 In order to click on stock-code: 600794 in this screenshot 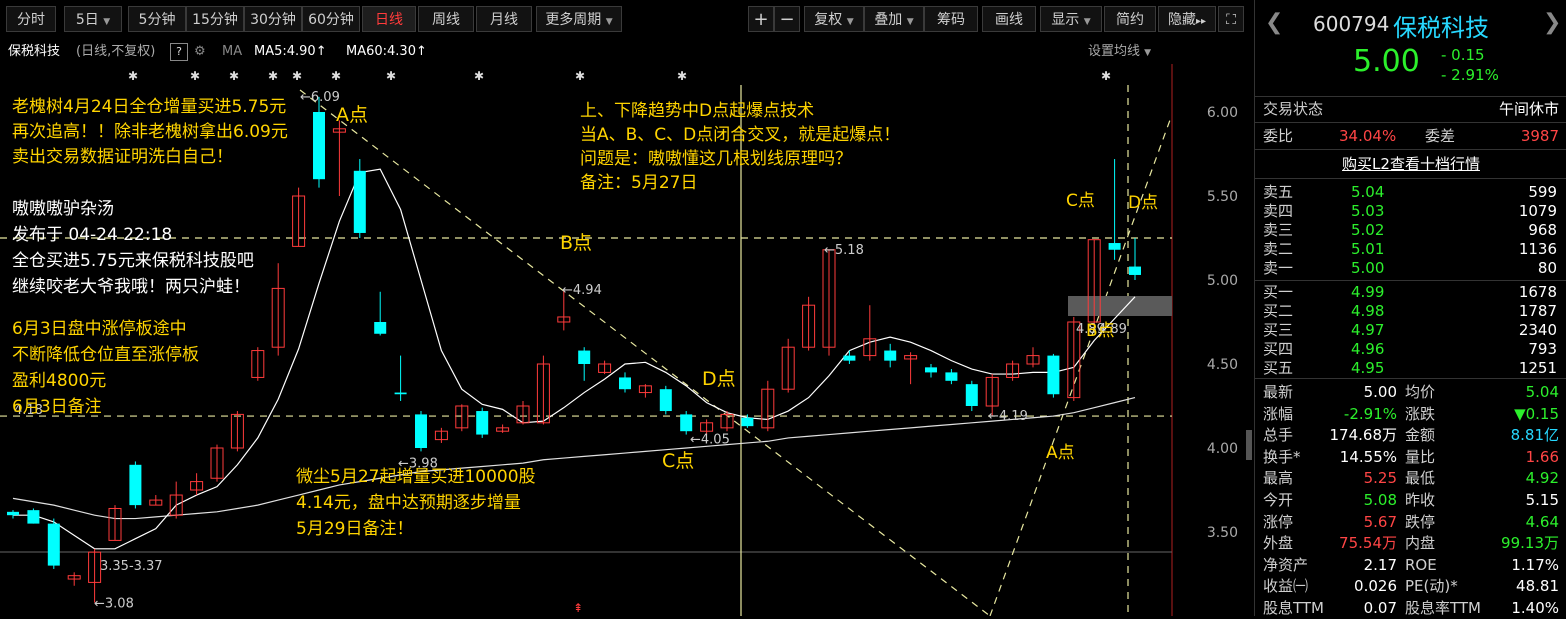, I will do `click(1351, 24)`.